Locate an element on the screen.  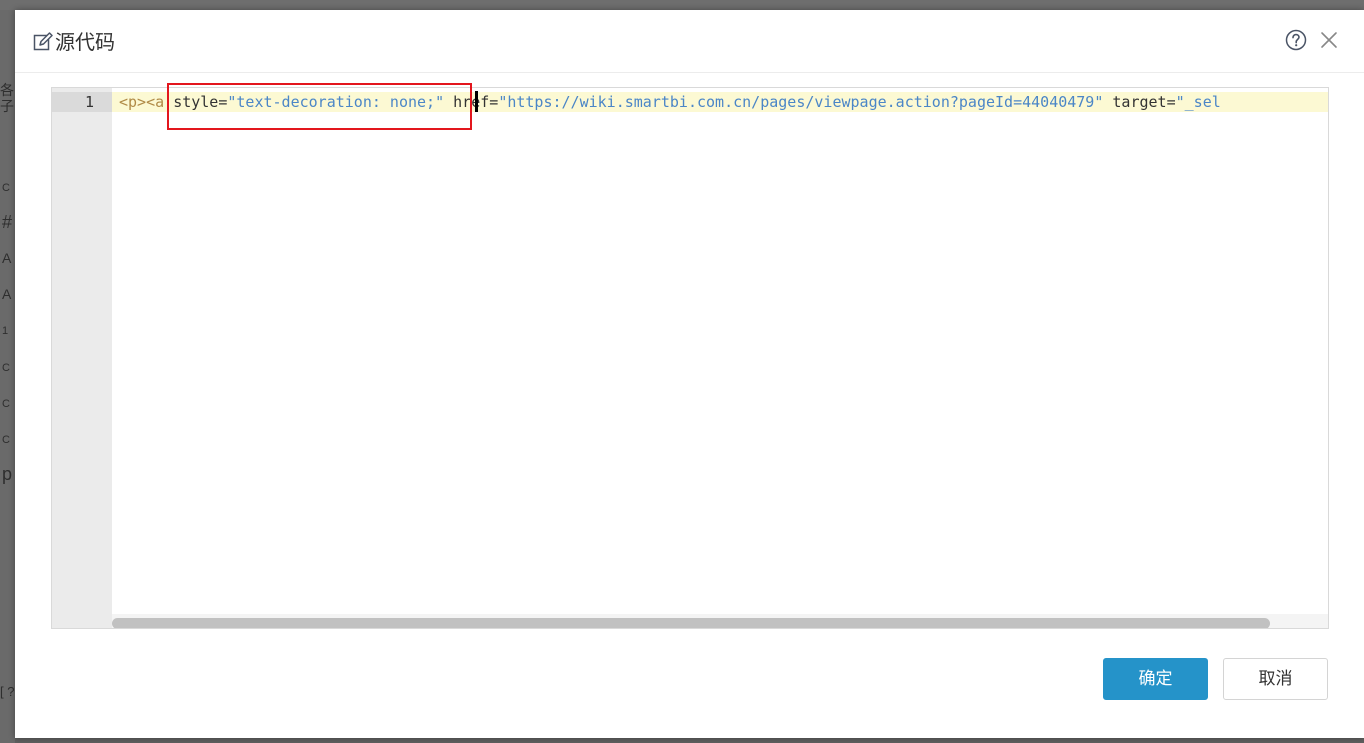
background-text: 1 is located at coordinates (5, 331).